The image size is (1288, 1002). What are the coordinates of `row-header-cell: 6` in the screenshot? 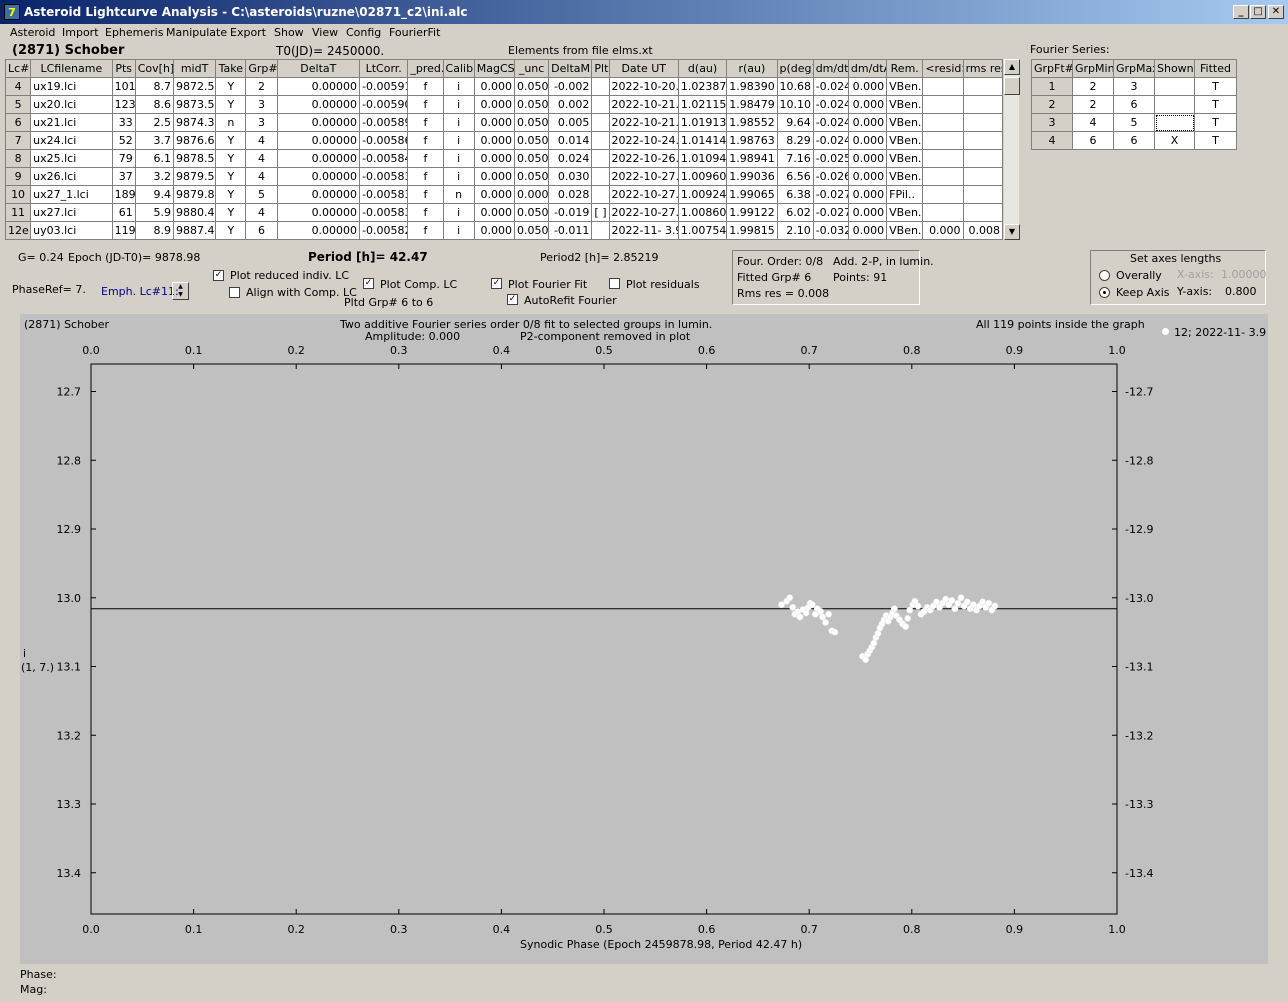 It's located at (18, 122).